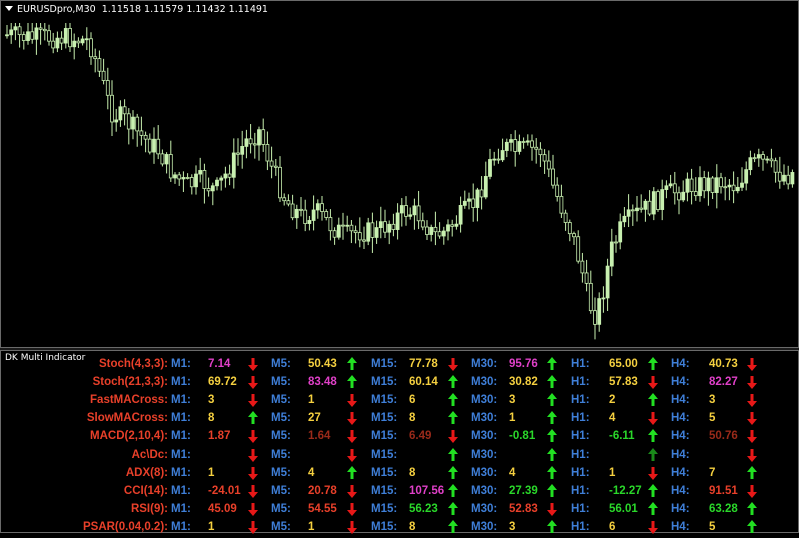 This screenshot has width=799, height=538. What do you see at coordinates (314, 418) in the screenshot?
I see `indicator-value: 27` at bounding box center [314, 418].